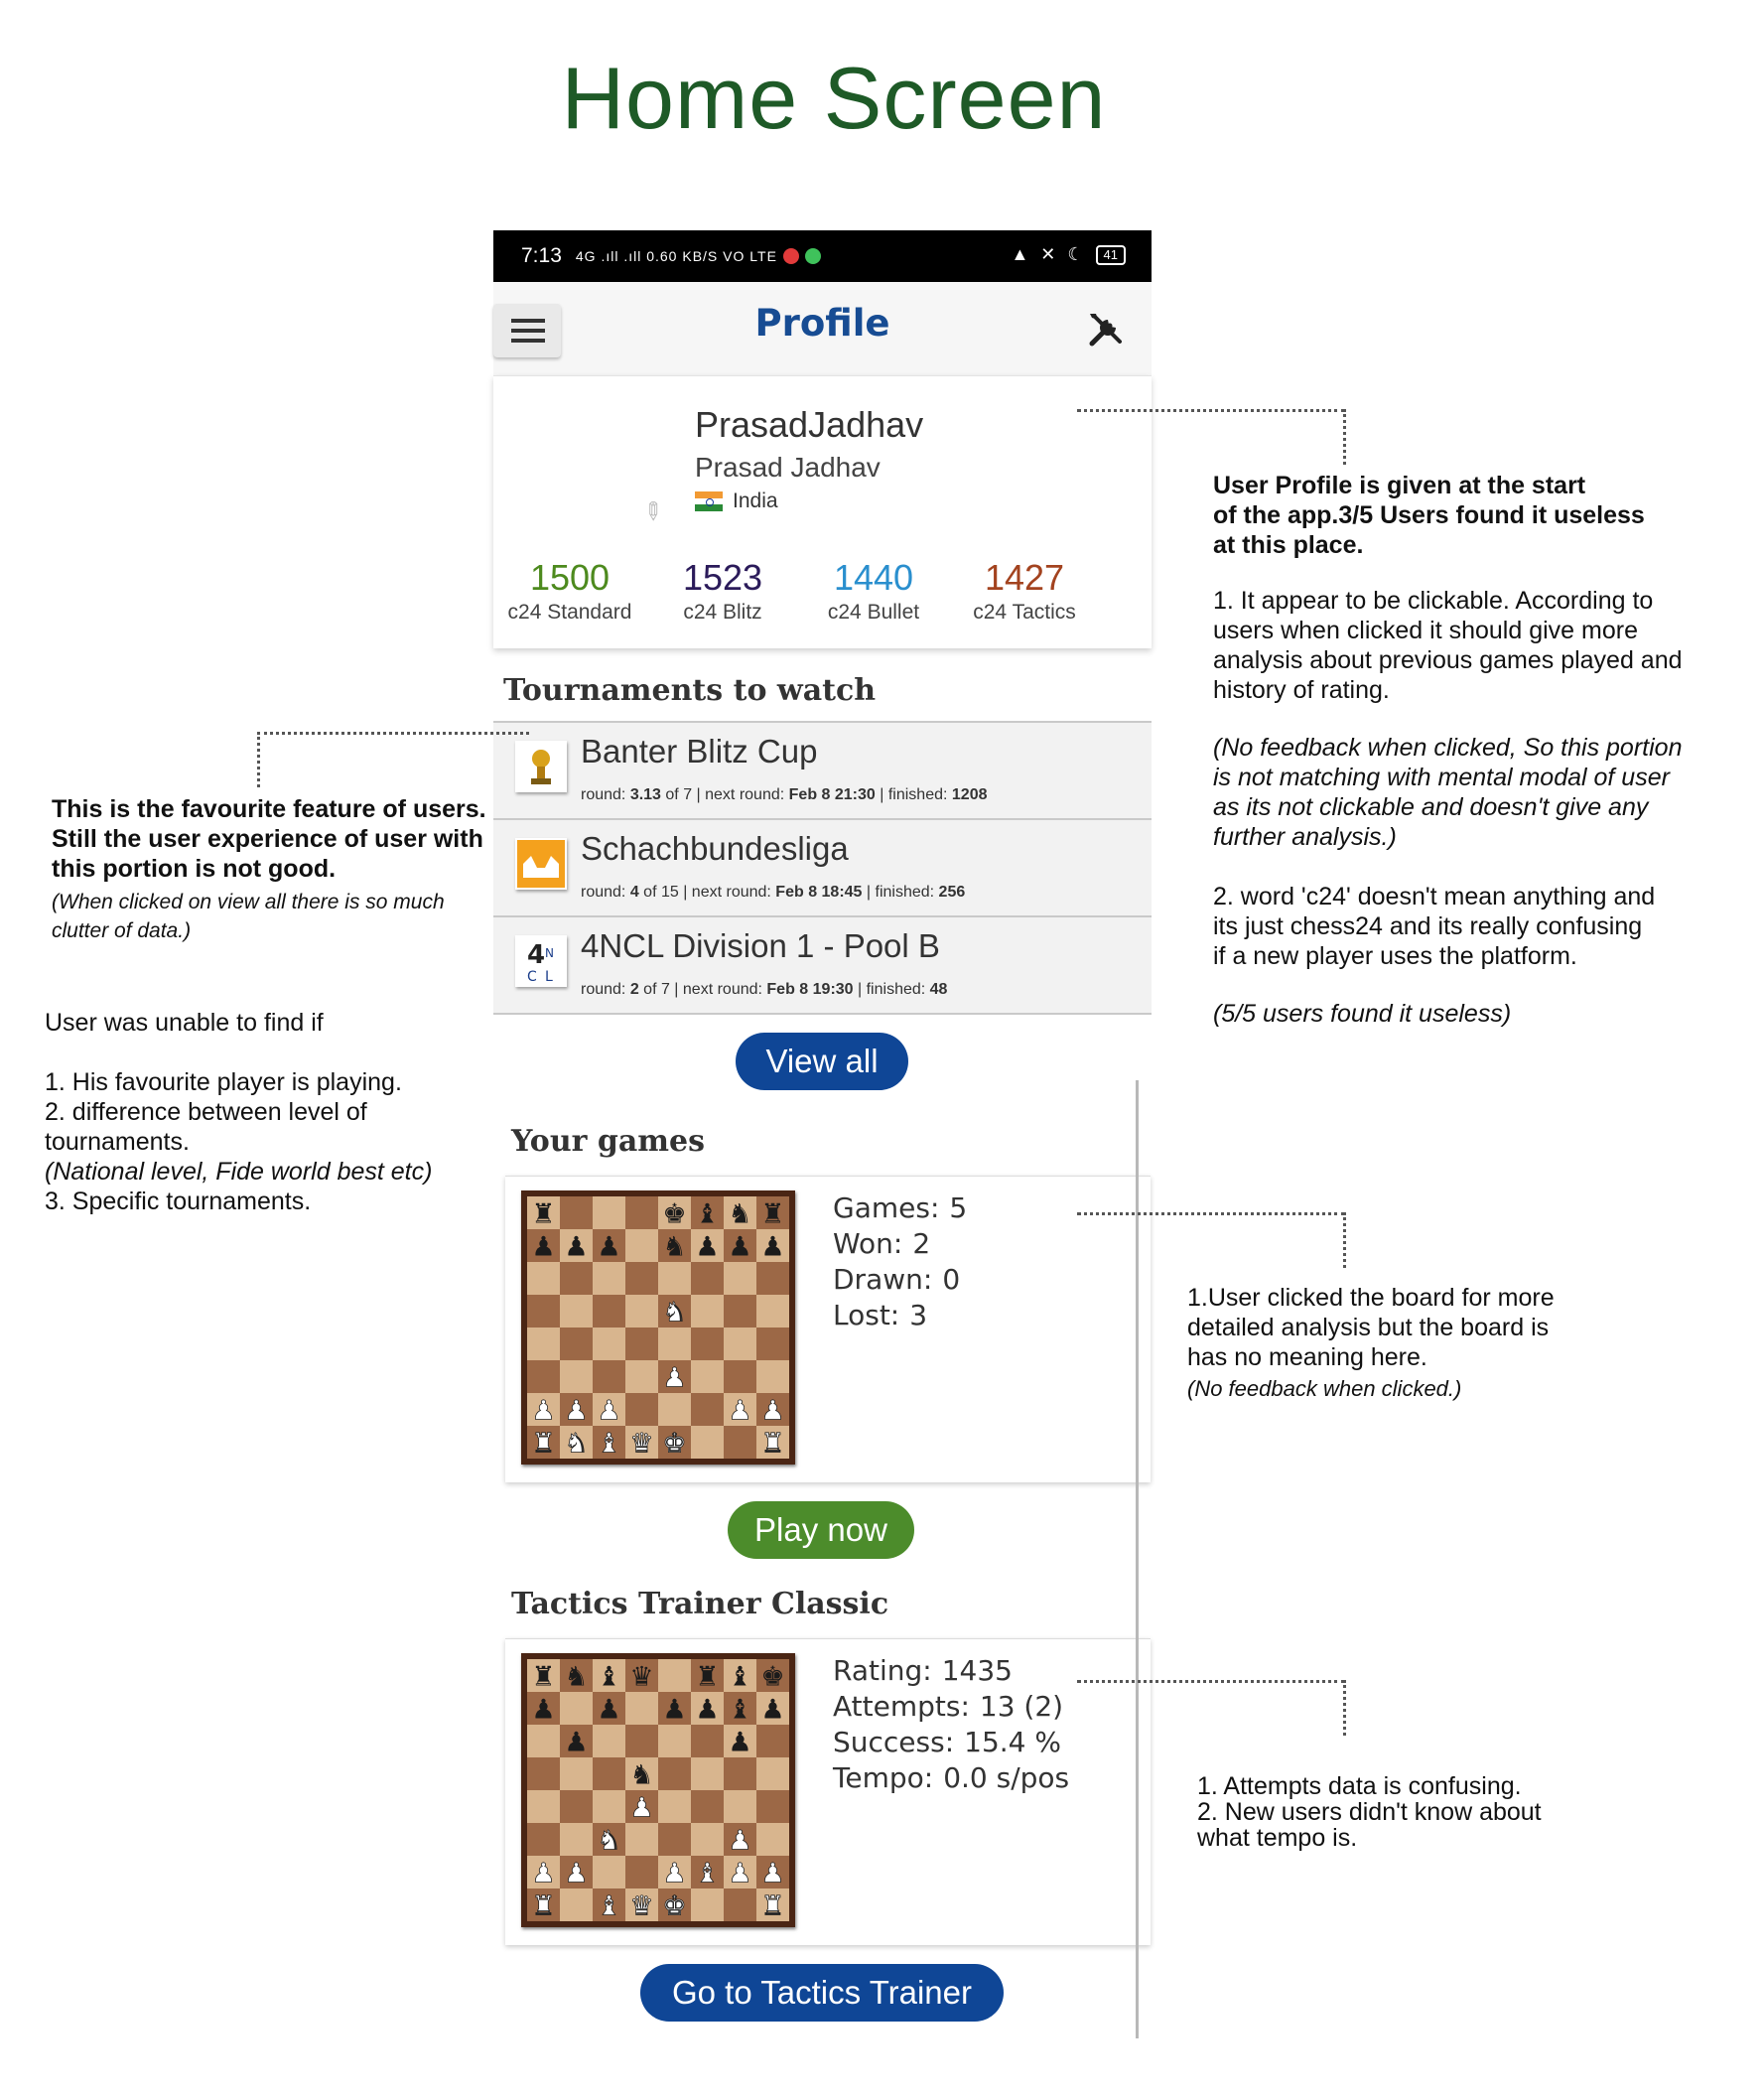 The width and height of the screenshot is (1764, 2097). What do you see at coordinates (949, 1706) in the screenshot?
I see `stat-row: Attempts: 13 (2)` at bounding box center [949, 1706].